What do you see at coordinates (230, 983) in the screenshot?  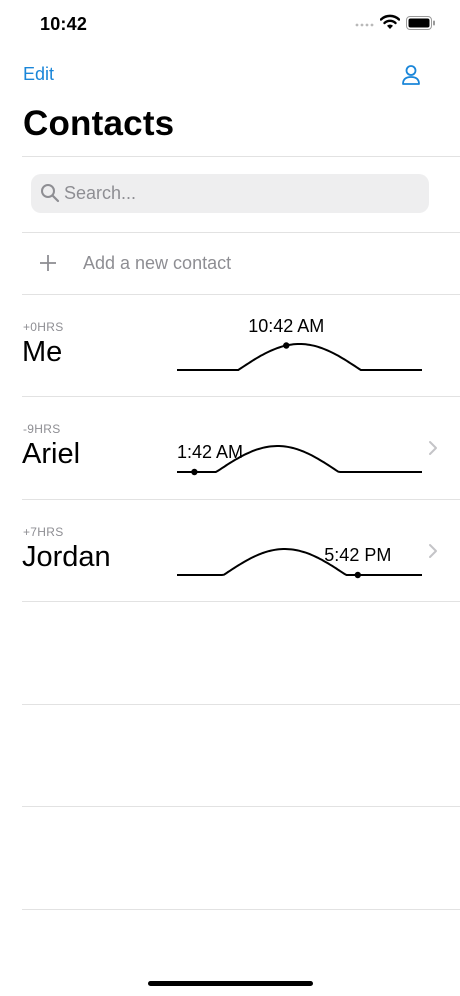 I see `home-indicator` at bounding box center [230, 983].